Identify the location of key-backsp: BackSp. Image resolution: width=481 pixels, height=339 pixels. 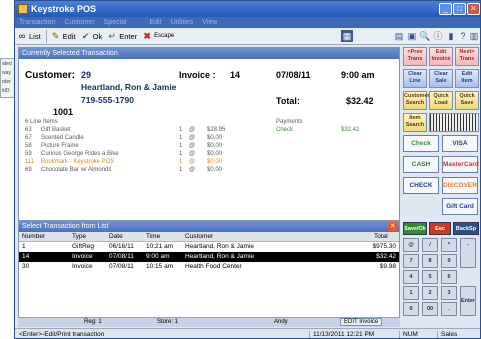
(466, 228).